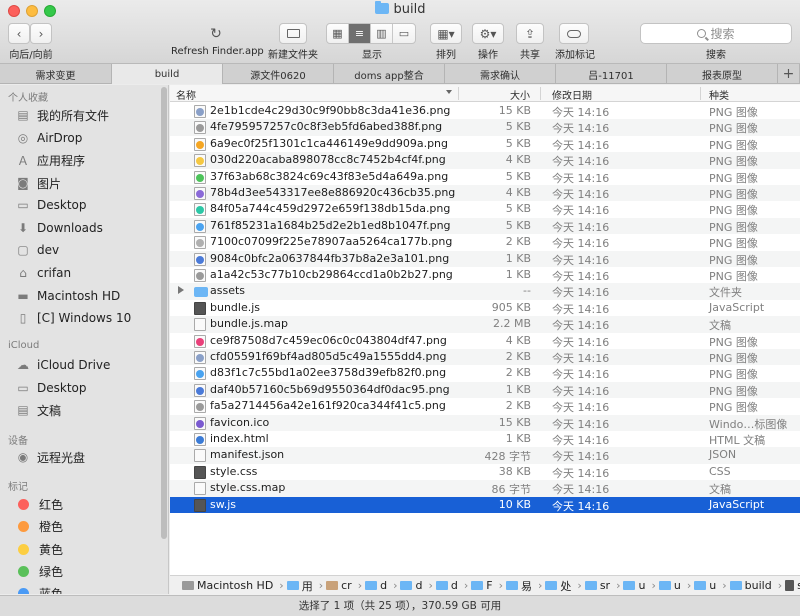 This screenshot has width=800, height=616. What do you see at coordinates (299, 586) in the screenshot?
I see `path-segment: 用` at bounding box center [299, 586].